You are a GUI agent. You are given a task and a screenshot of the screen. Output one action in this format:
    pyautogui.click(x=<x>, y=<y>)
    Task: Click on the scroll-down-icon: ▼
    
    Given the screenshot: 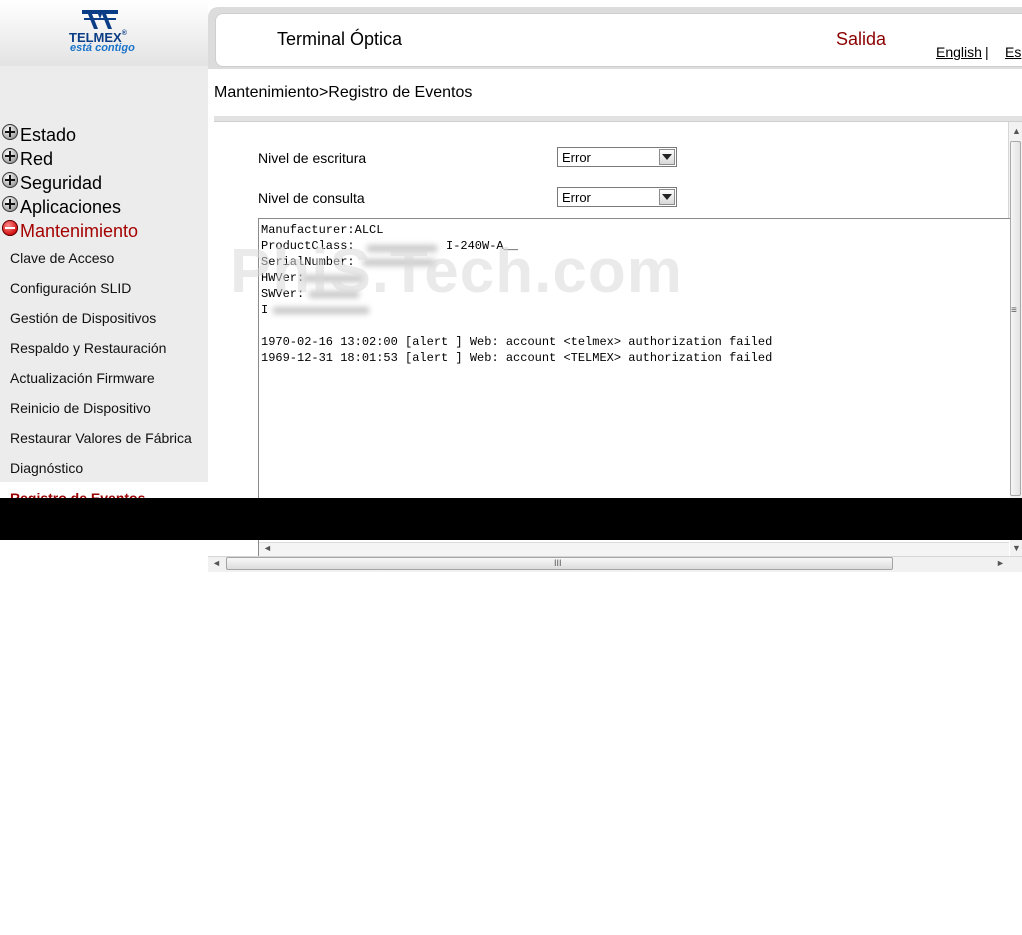 What is the action you would take?
    pyautogui.click(x=1016, y=548)
    